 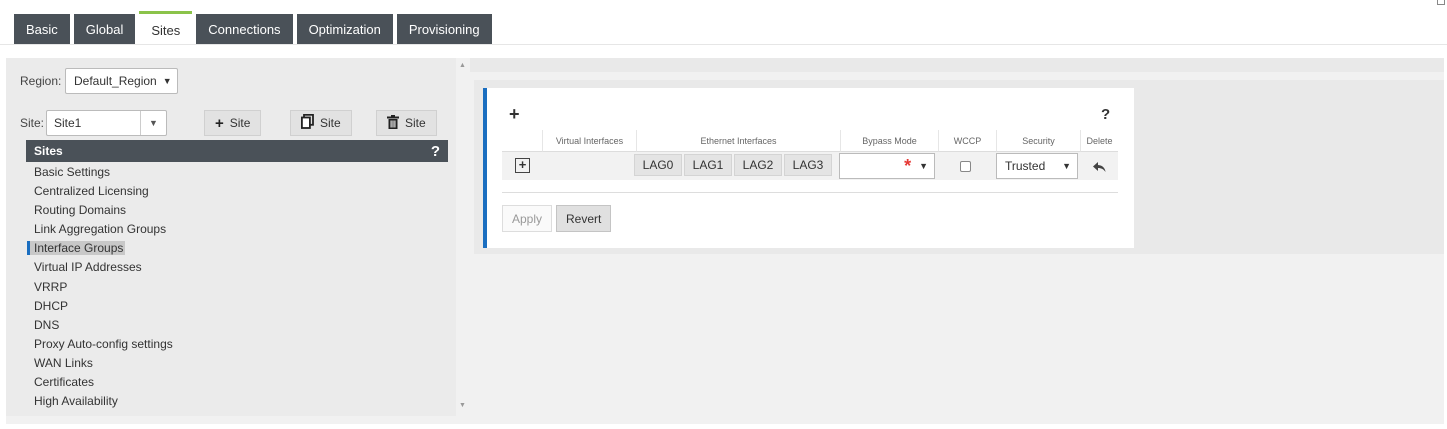 I want to click on header-ethernet-interfaces: Ethernet Interfaces, so click(x=738, y=141).